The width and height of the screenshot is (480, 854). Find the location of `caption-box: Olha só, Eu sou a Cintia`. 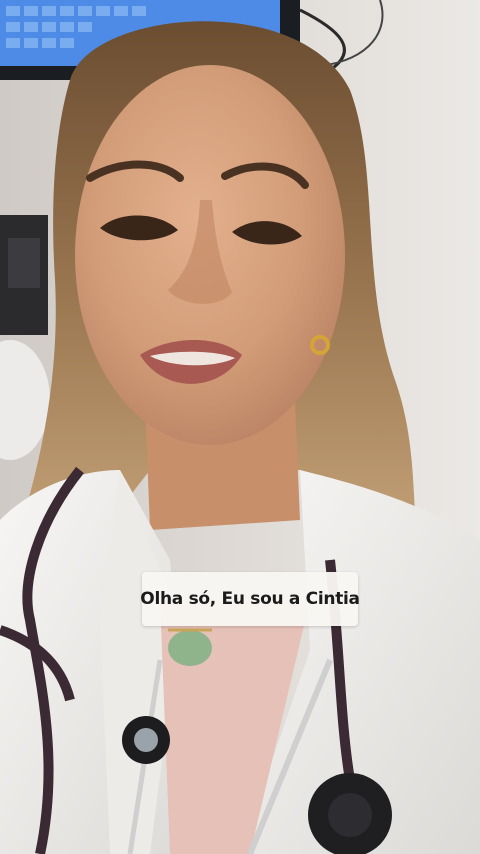

caption-box: Olha só, Eu sou a Cintia is located at coordinates (250, 599).